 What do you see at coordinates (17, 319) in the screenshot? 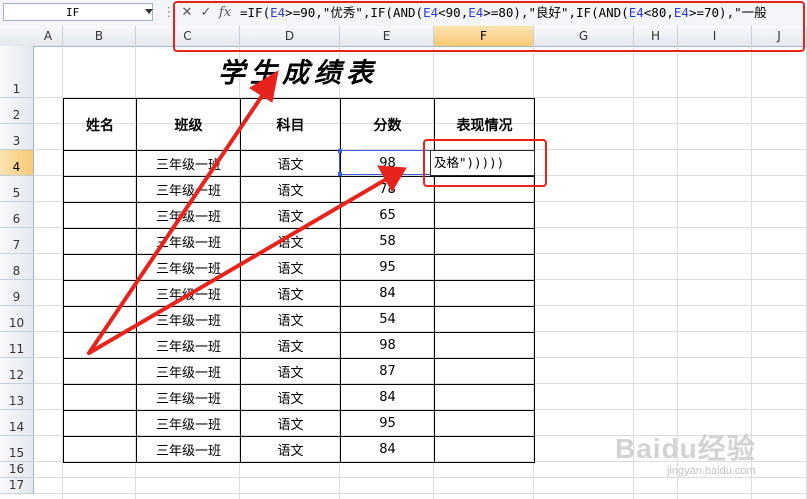
I see `row-header-10: 10` at bounding box center [17, 319].